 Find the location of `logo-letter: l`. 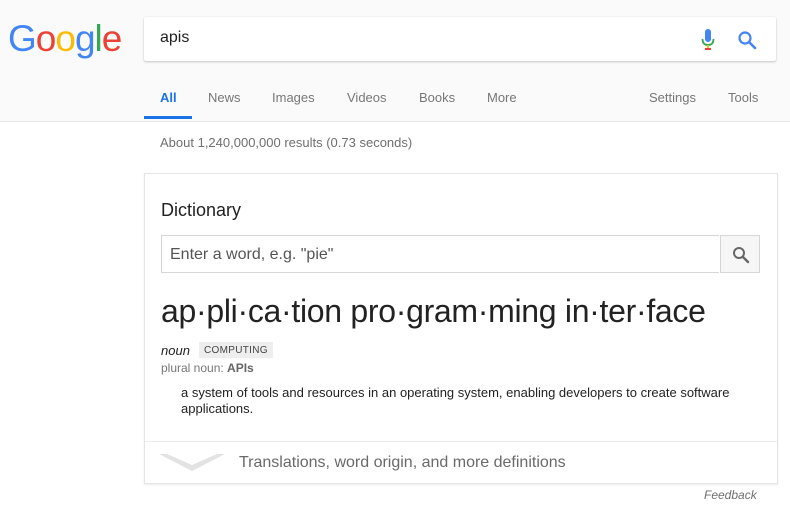

logo-letter: l is located at coordinates (98, 38).